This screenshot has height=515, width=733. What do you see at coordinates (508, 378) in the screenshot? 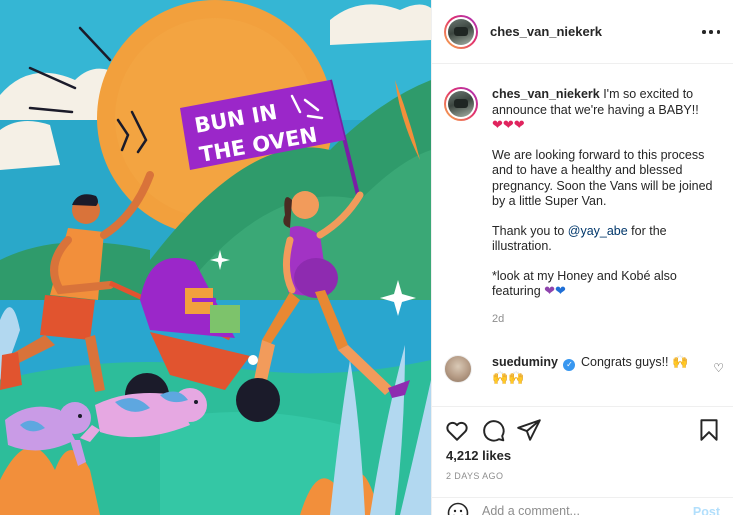
I see `raised-hands-emoji-2: 🙌🙌` at bounding box center [508, 378].